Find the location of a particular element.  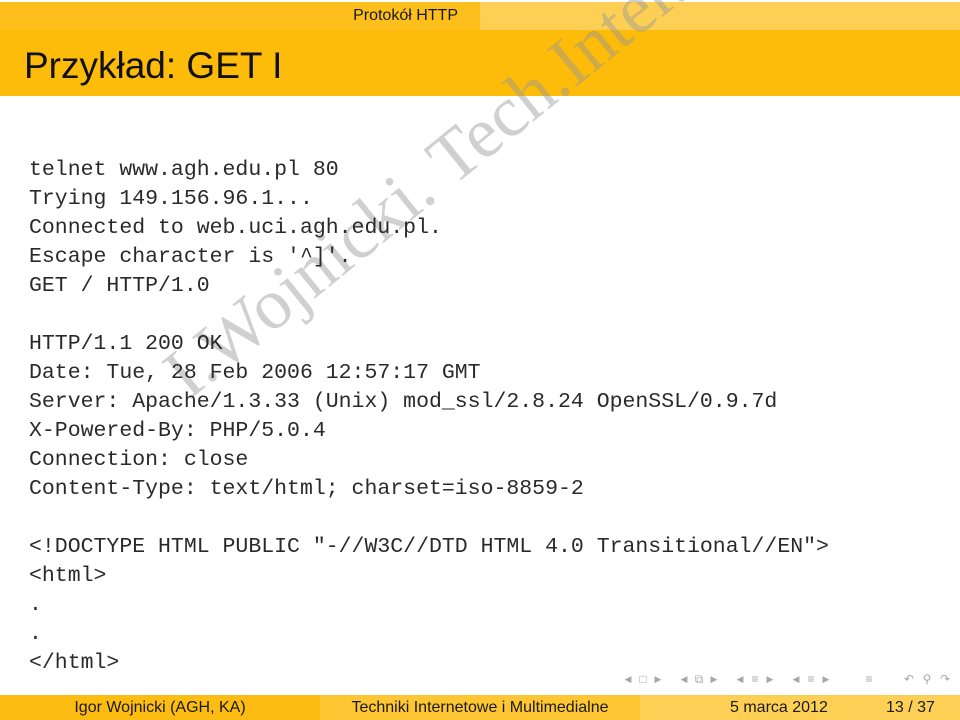

prev-document-arrow-icon: ◀ is located at coordinates (796, 679).